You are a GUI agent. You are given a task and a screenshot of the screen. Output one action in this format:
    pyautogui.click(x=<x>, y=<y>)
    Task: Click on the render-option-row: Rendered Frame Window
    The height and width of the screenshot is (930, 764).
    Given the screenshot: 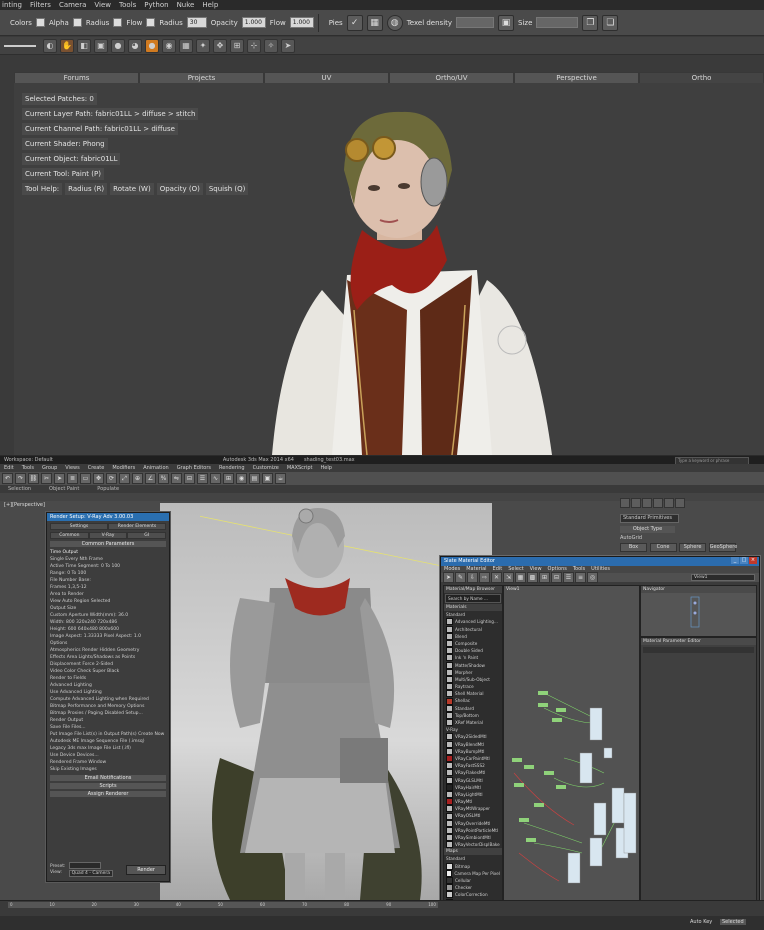 What is the action you would take?
    pyautogui.click(x=108, y=762)
    